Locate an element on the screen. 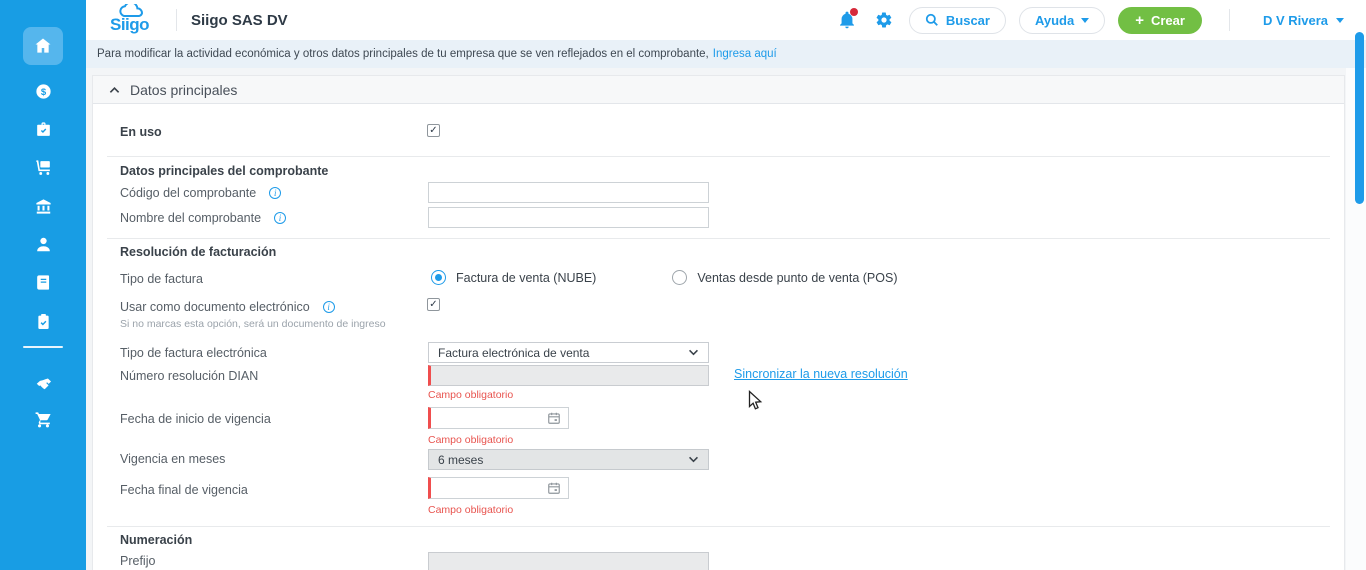 The width and height of the screenshot is (1366, 570). doc-electronico-checkbox: ✓ is located at coordinates (433, 304).